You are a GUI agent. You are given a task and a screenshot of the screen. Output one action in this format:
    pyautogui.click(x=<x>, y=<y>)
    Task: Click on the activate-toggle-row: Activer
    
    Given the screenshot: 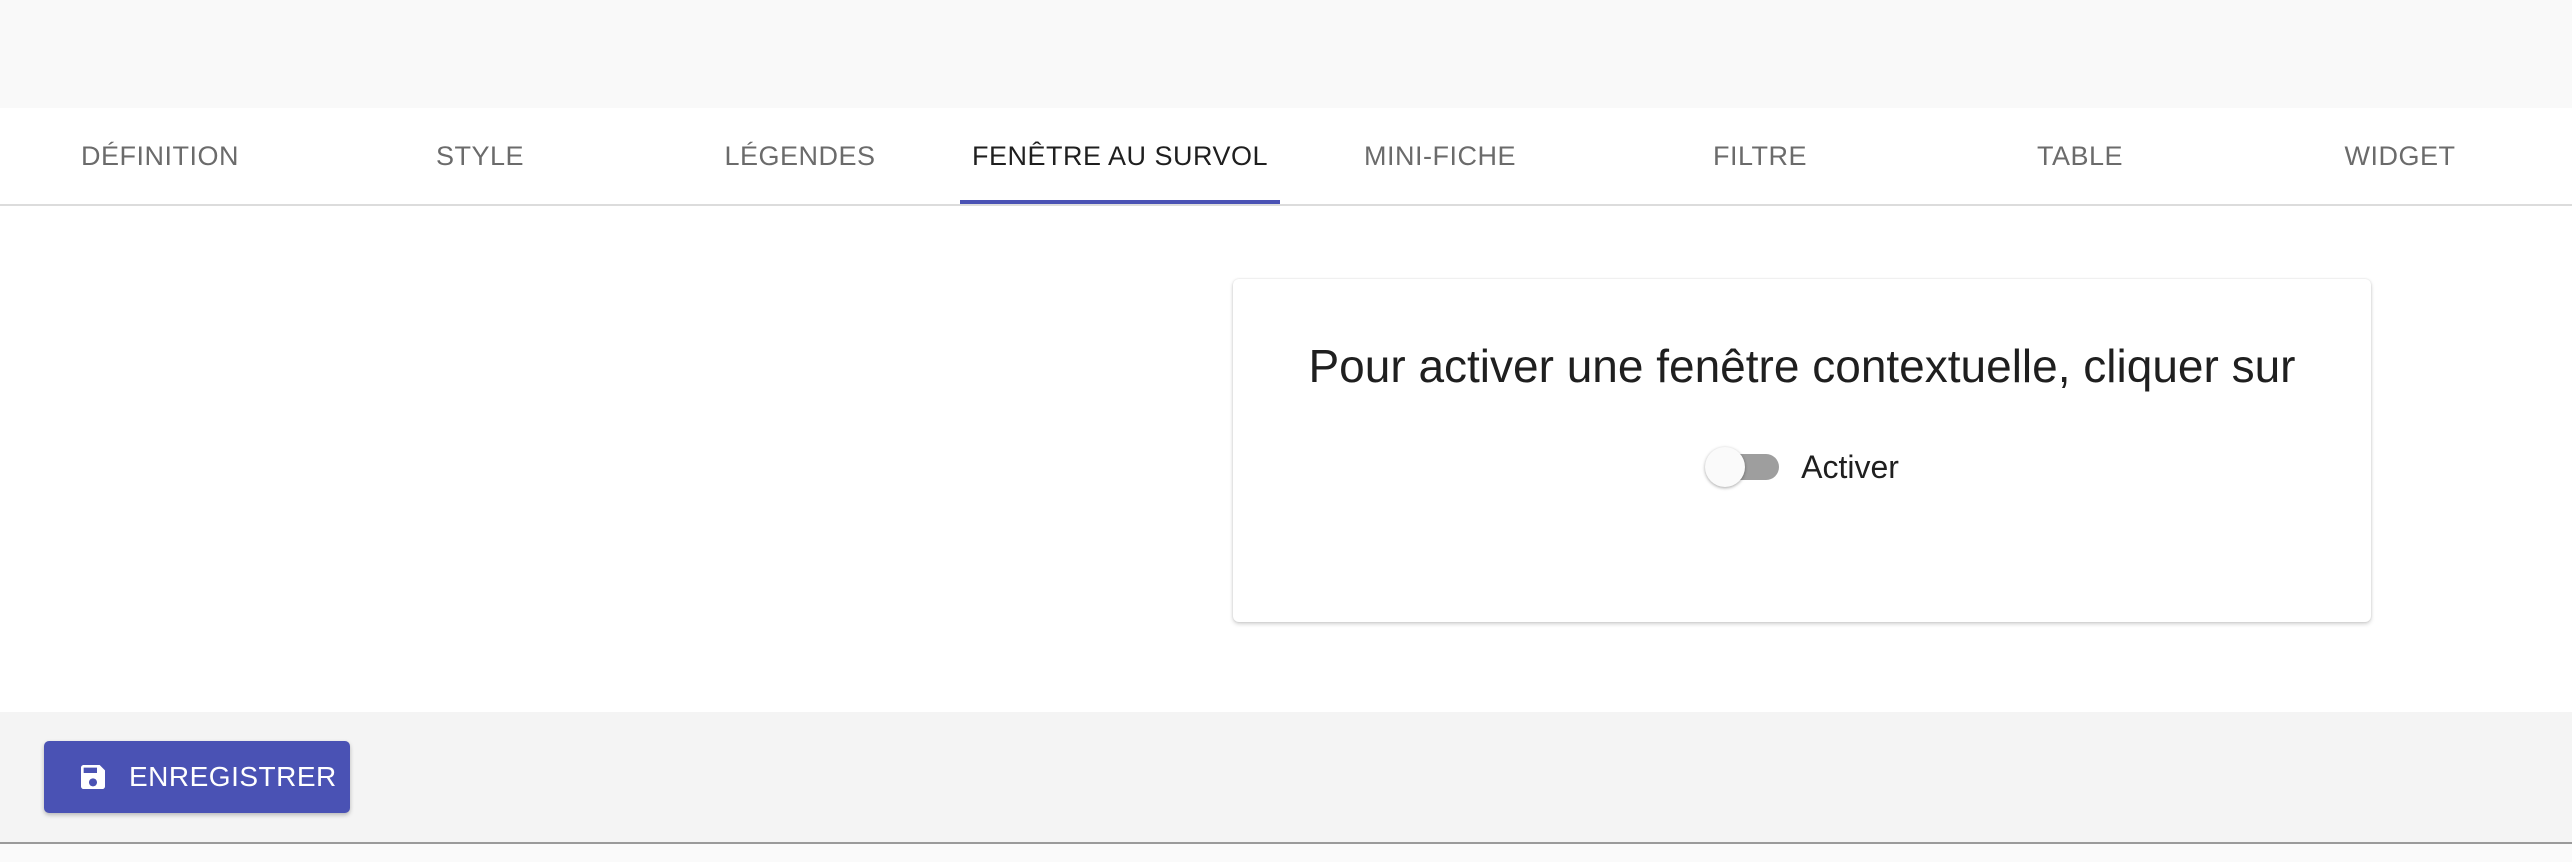 What is the action you would take?
    pyautogui.click(x=1802, y=467)
    